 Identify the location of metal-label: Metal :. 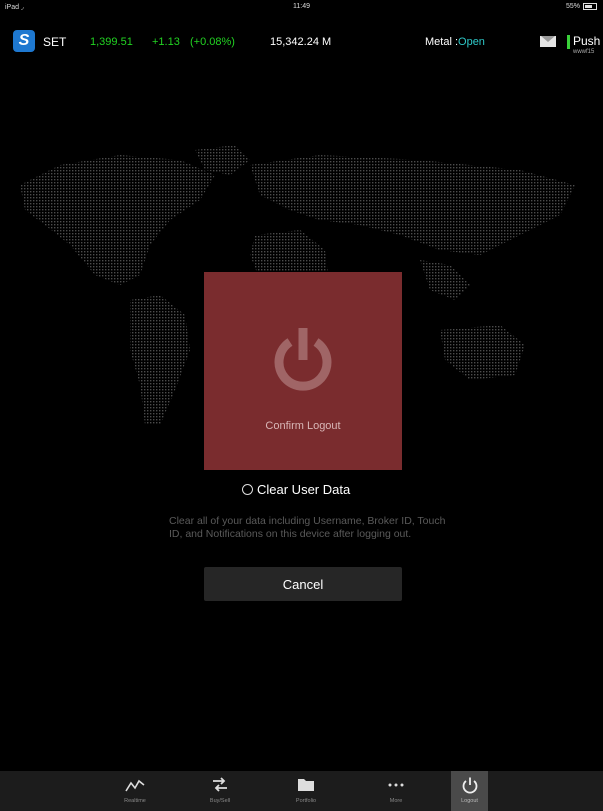
(442, 42).